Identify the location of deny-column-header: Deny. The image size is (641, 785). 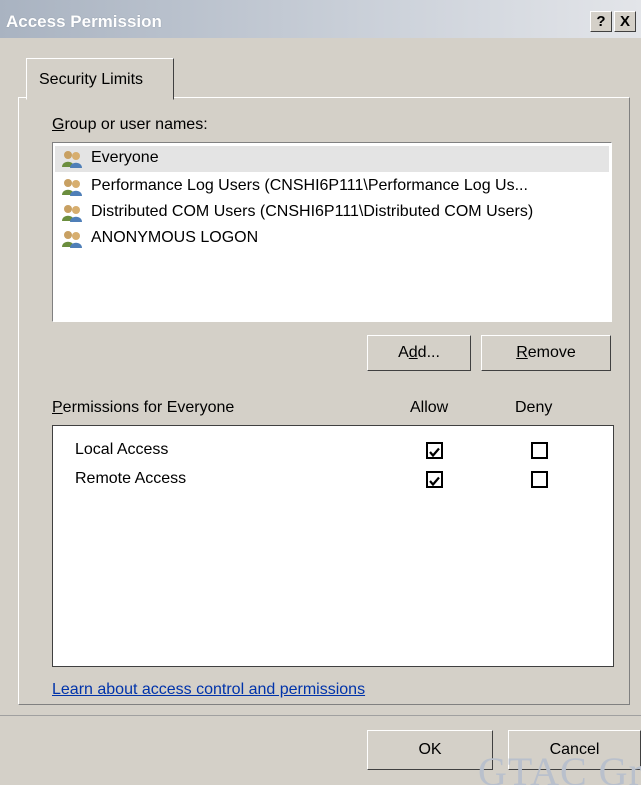
(534, 407).